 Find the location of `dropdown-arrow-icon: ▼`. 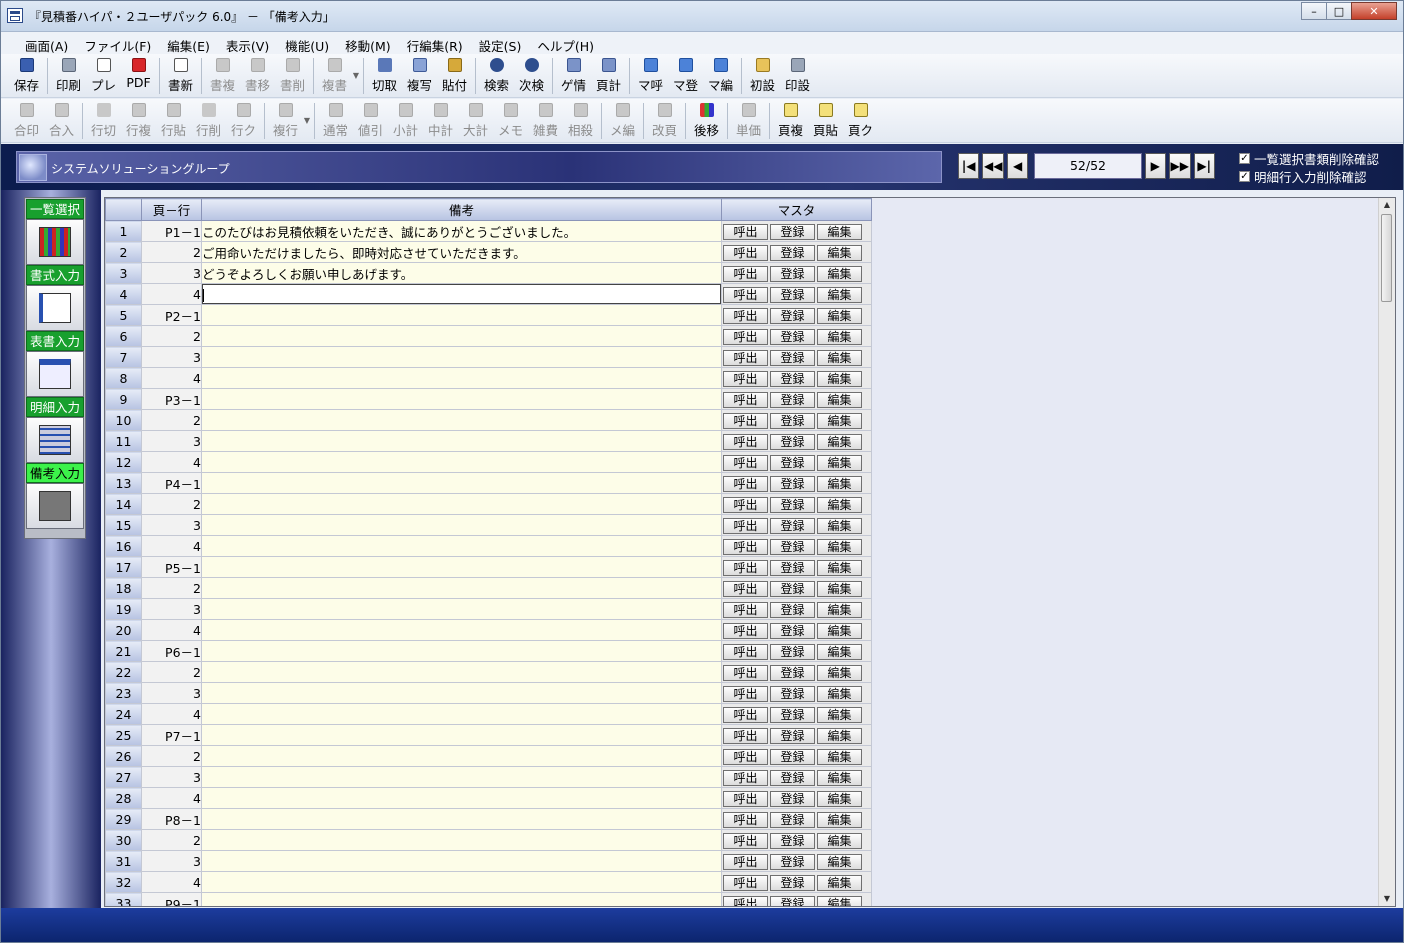

dropdown-arrow-icon: ▼ is located at coordinates (307, 120).